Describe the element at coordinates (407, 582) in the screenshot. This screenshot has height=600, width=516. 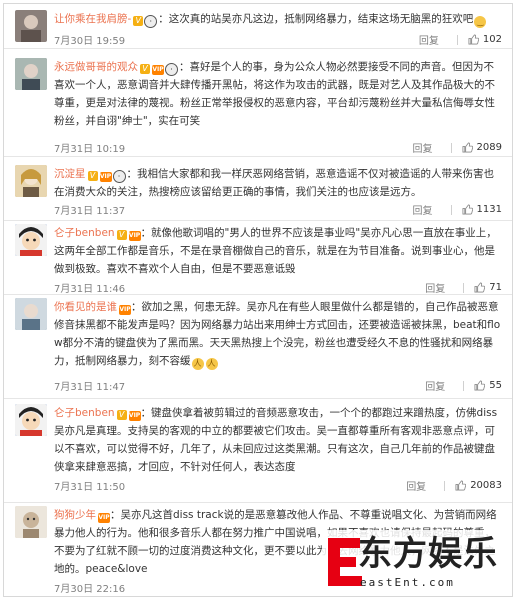
I see `watermark-subtitle: eastEnt.com` at that location.